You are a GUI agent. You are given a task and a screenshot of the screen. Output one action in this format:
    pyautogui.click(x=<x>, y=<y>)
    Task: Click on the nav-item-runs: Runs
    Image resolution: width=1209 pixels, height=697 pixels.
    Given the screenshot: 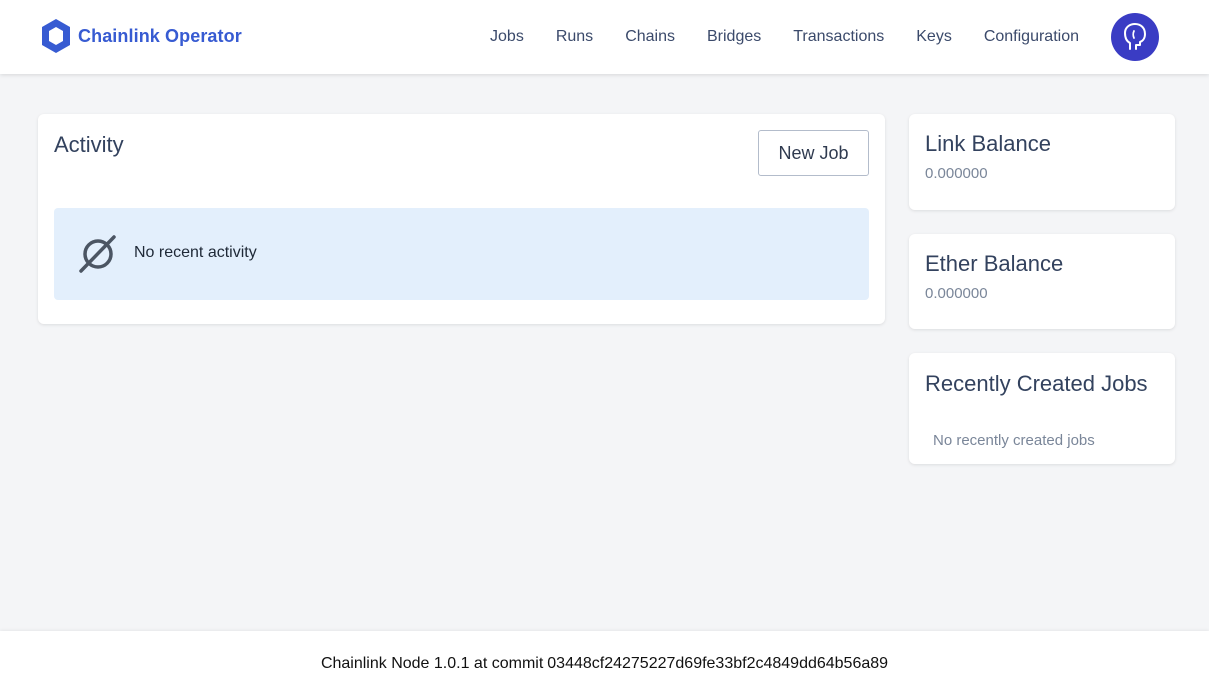 What is the action you would take?
    pyautogui.click(x=574, y=37)
    